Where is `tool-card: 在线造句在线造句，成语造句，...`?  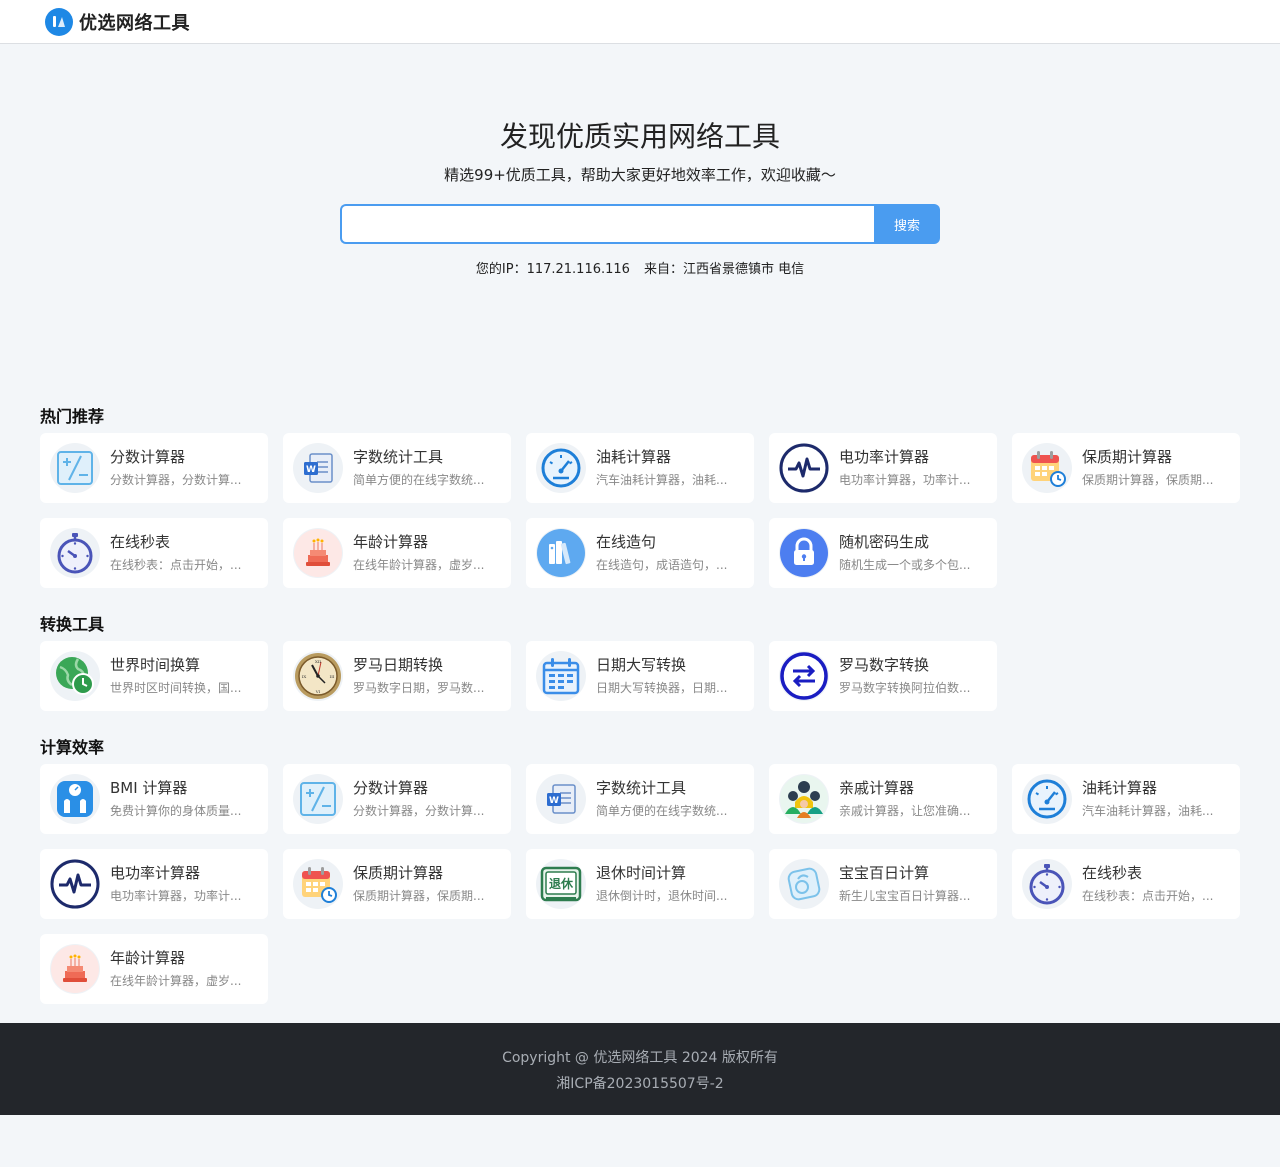 tool-card: 在线造句在线造句，成语造句，... is located at coordinates (640, 553).